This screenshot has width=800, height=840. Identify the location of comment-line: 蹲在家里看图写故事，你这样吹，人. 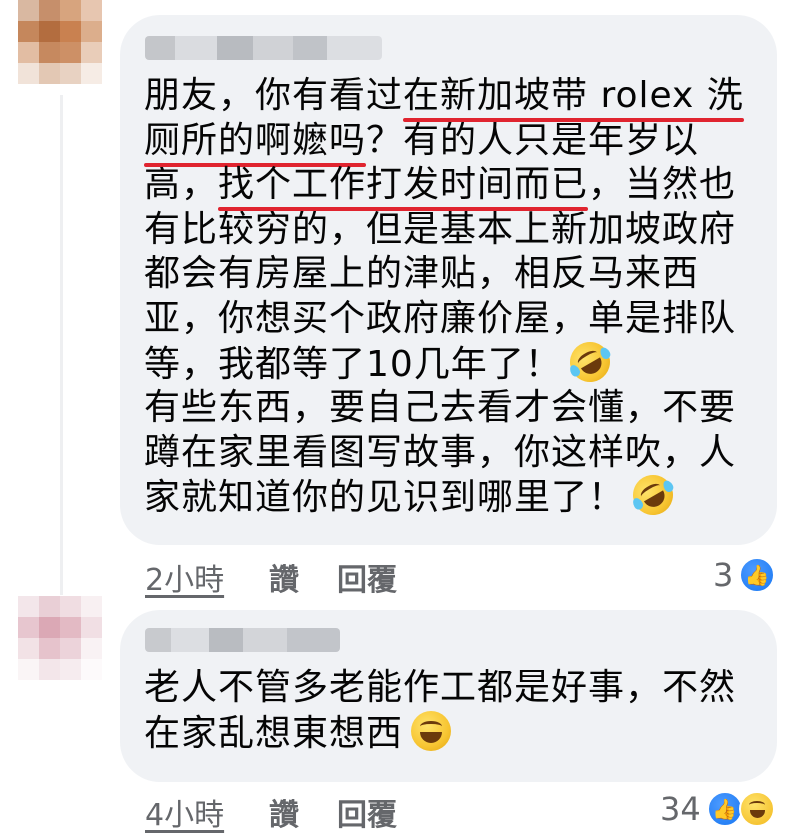
(444, 453).